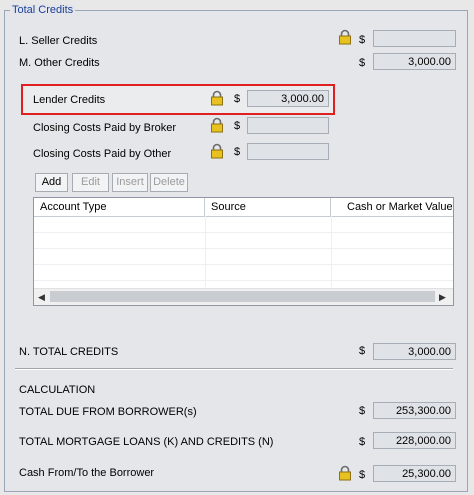 The width and height of the screenshot is (474, 495). I want to click on other-credits-field: 3,000.00, so click(414, 61).